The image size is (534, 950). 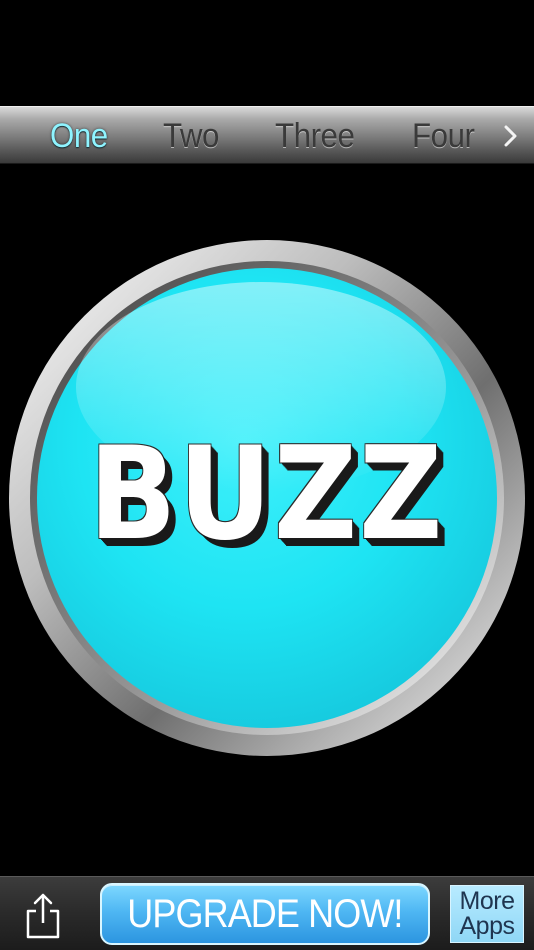 I want to click on chevron-right-icon, so click(x=511, y=136).